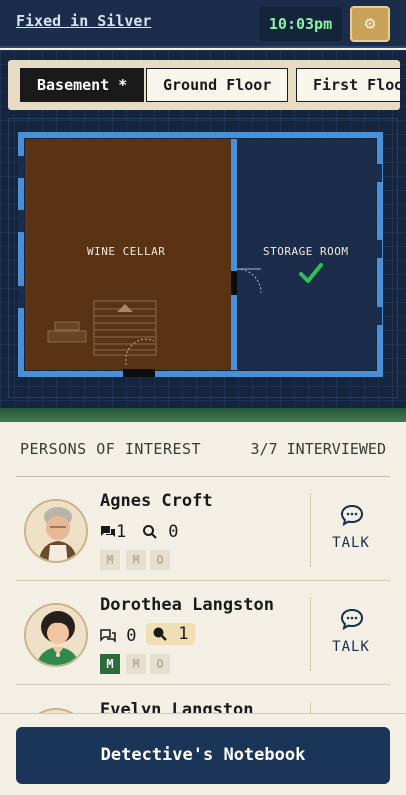 The image size is (406, 795). Describe the element at coordinates (203, 529) in the screenshot. I see `person-row-agnes-croft: Agnes Croft 1 0 M M O TALK` at that location.